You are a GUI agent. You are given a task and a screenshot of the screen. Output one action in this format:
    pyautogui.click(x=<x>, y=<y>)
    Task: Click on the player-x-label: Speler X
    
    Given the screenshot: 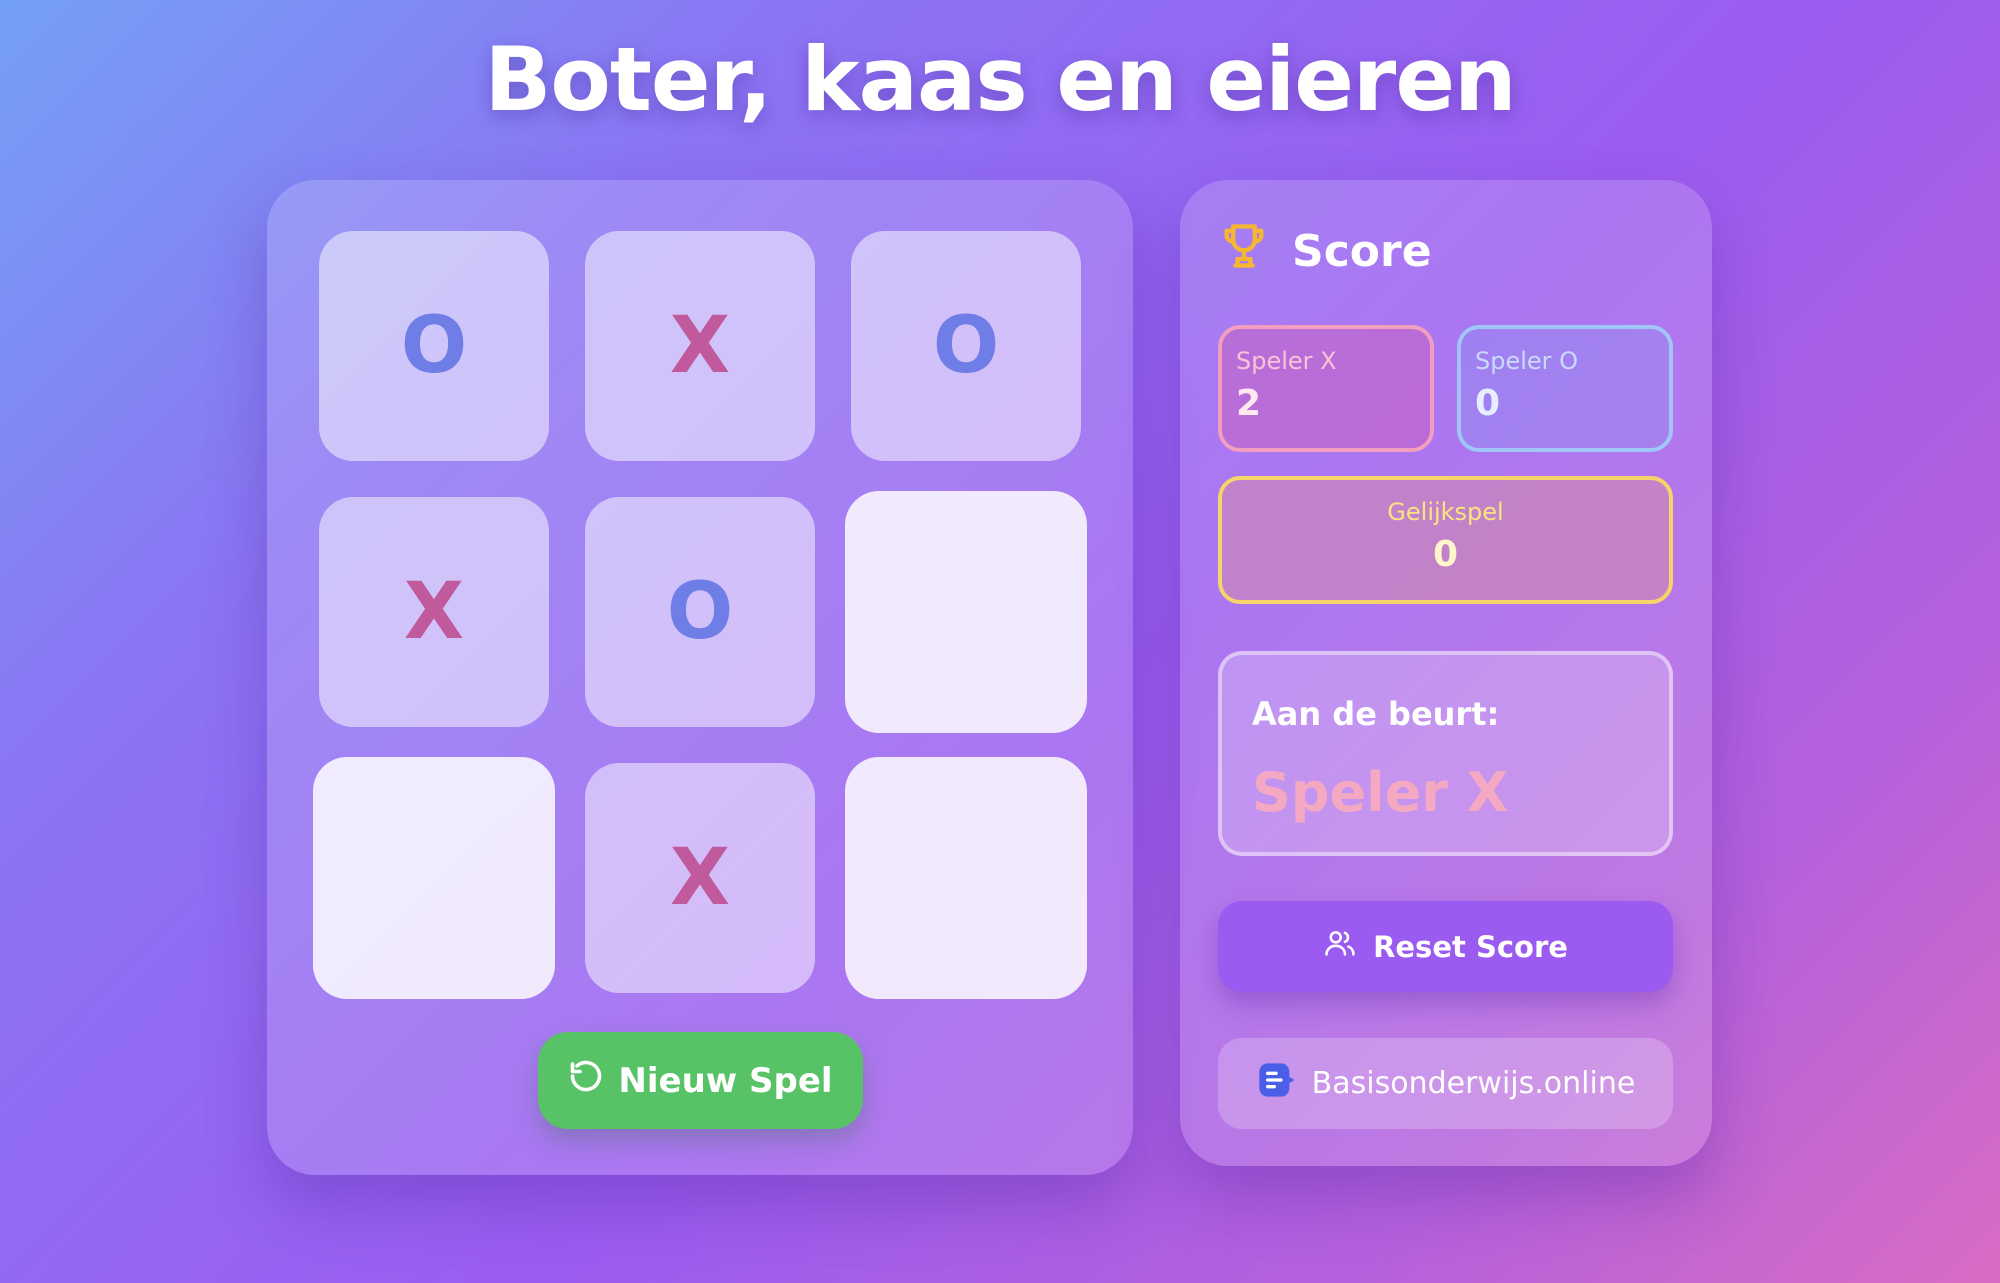 What is the action you would take?
    pyautogui.click(x=1286, y=361)
    